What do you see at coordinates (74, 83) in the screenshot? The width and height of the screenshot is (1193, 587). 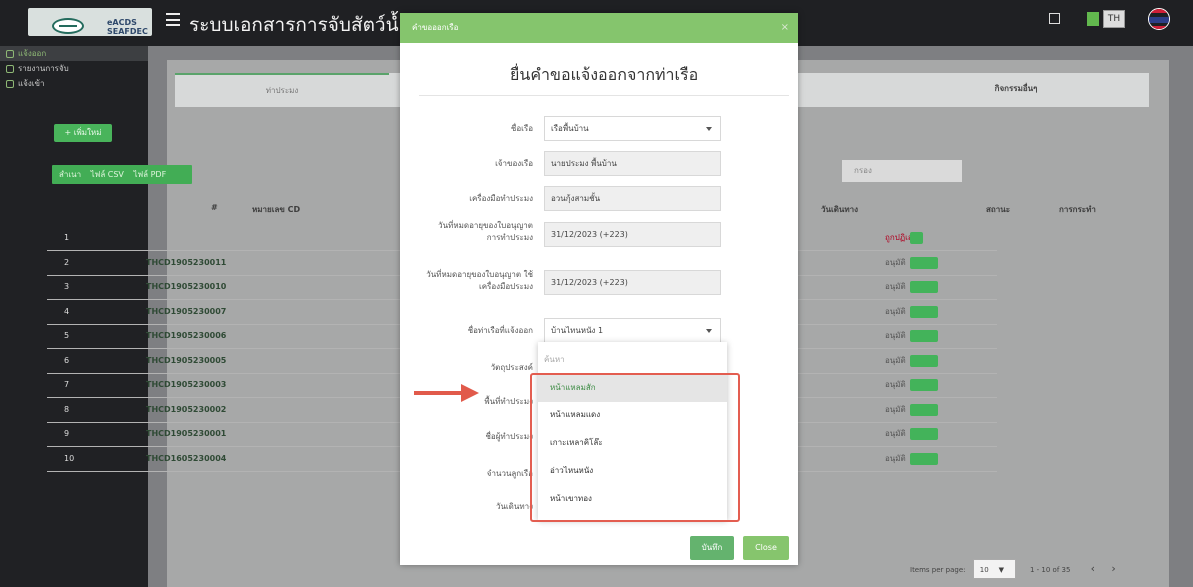 I see `sidebar-item-arrival: แจ้งเข้า` at bounding box center [74, 83].